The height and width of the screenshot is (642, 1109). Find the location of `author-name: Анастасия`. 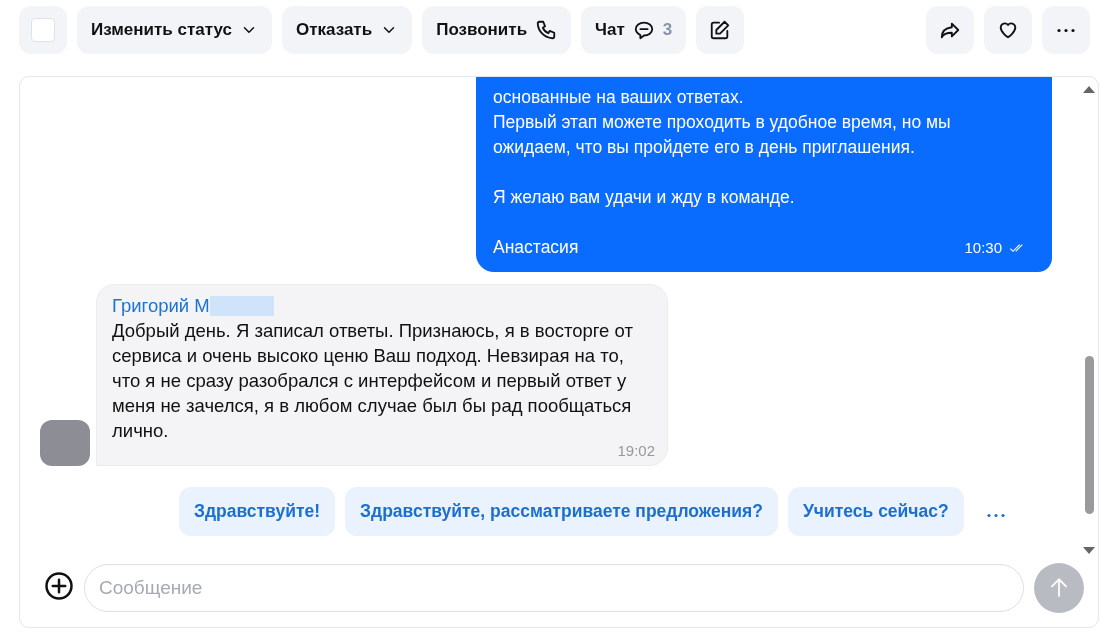

author-name: Анастасия is located at coordinates (536, 247).